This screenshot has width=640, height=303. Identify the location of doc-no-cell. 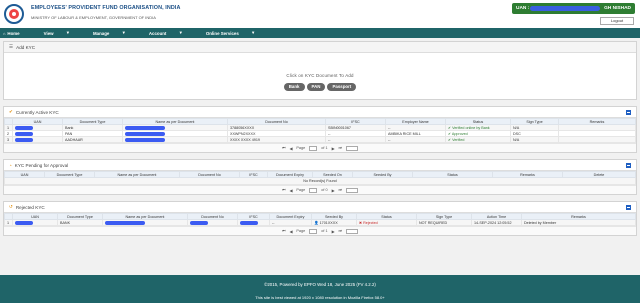
(212, 222).